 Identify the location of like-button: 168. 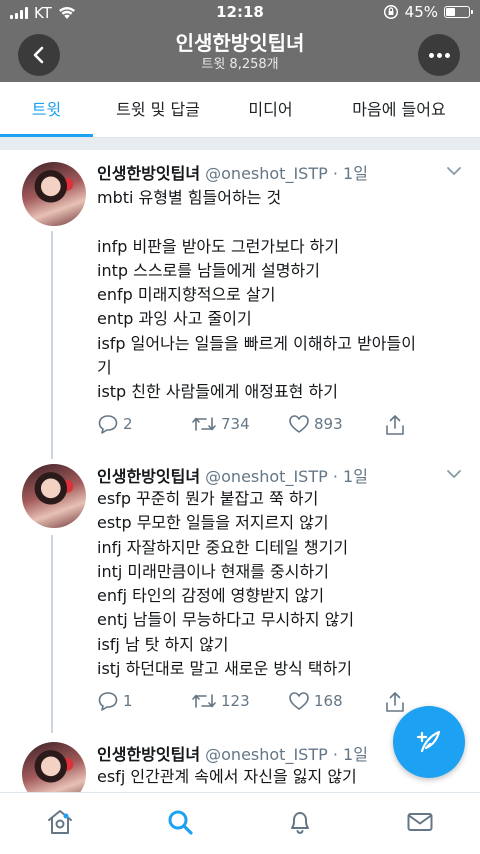
(315, 701).